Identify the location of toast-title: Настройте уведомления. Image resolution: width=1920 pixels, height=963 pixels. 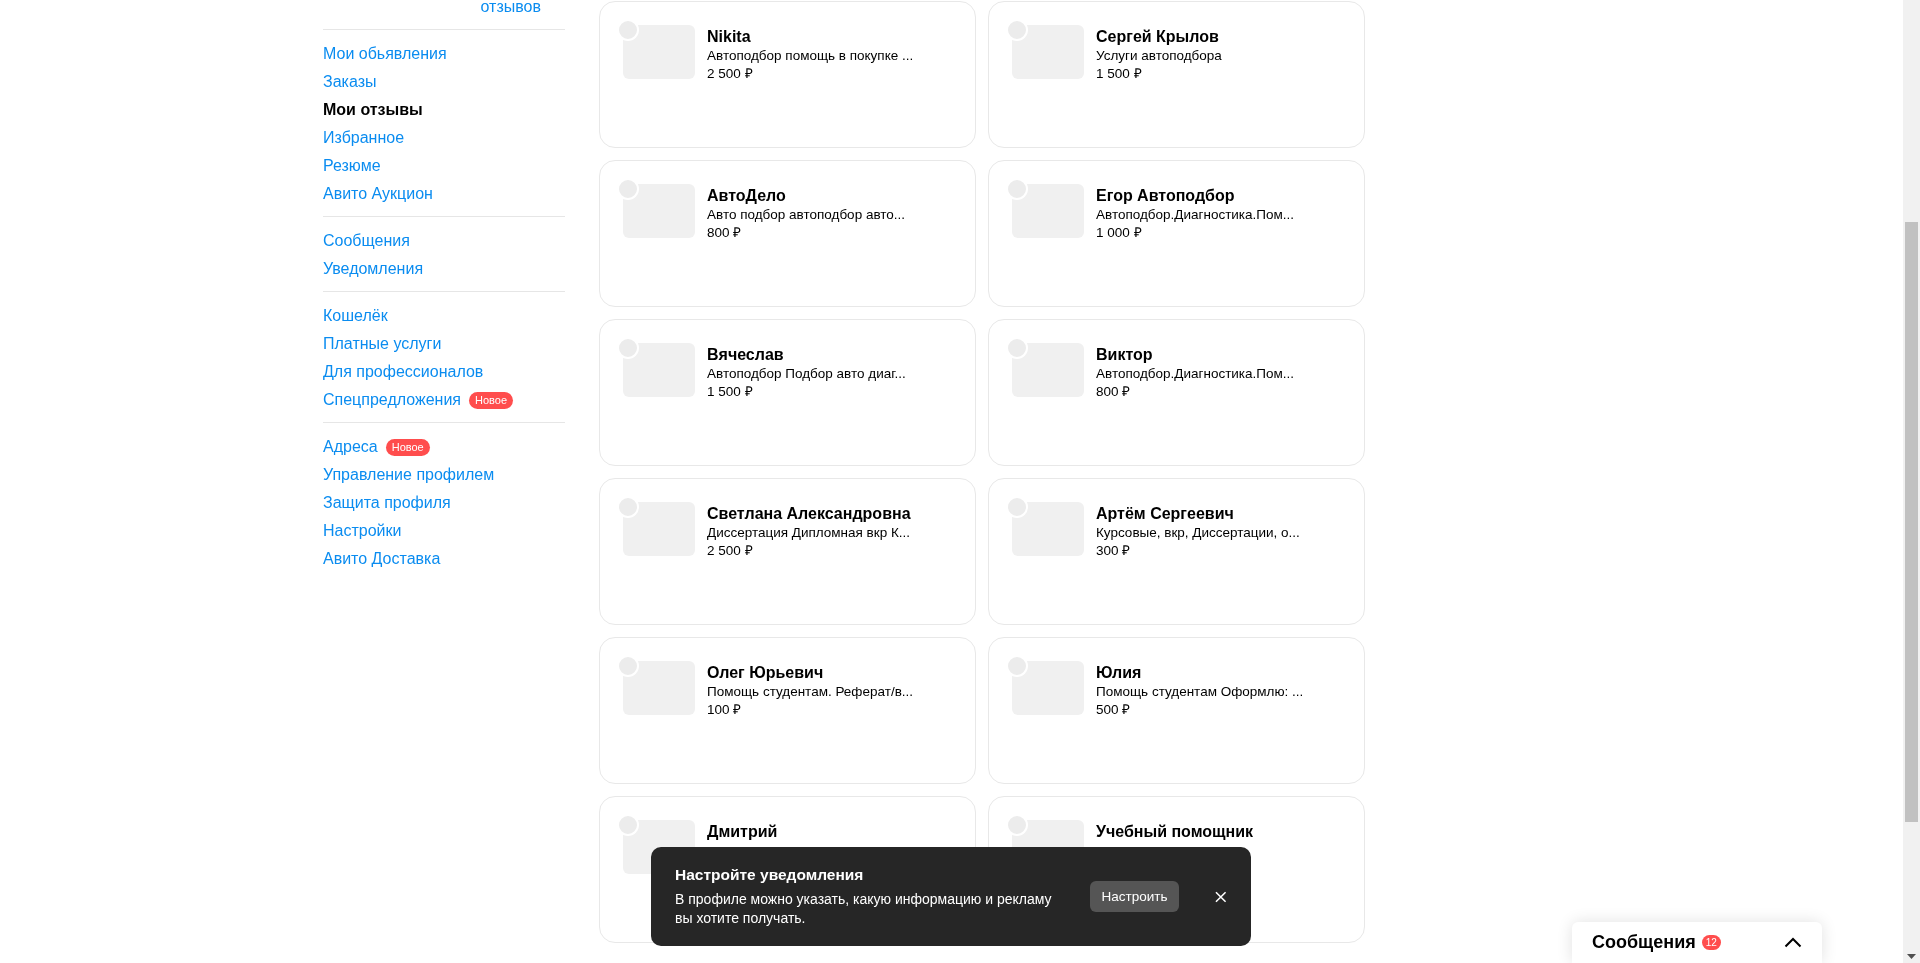
(770, 874).